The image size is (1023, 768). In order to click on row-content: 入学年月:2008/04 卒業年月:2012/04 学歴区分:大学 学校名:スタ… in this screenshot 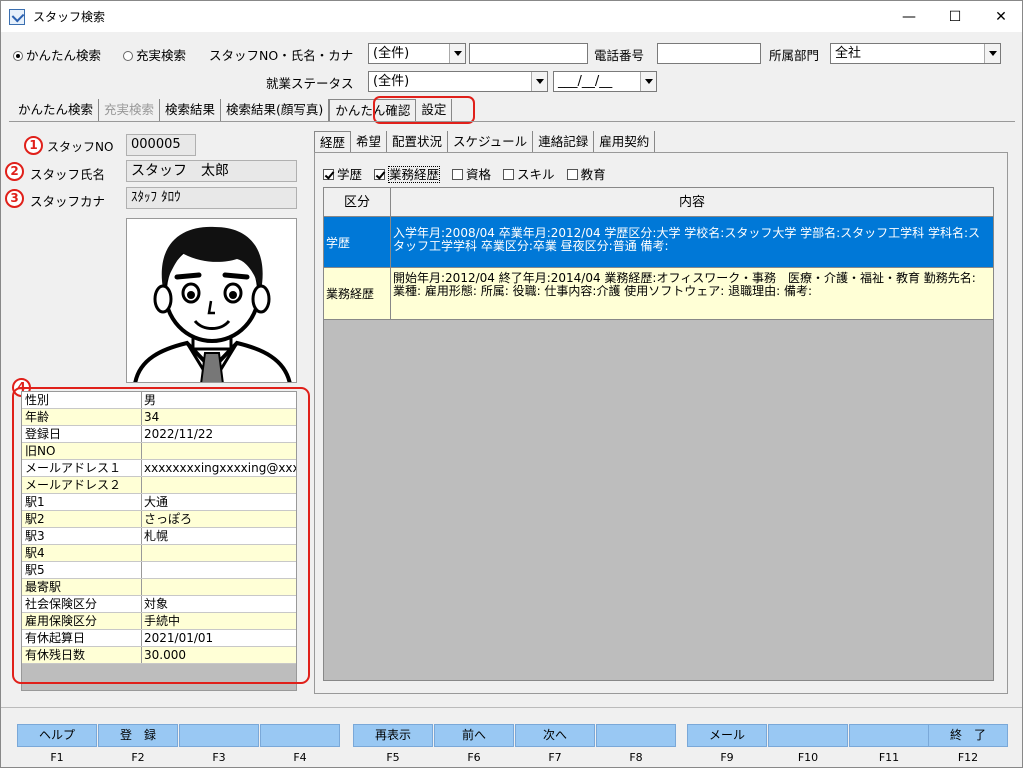, I will do `click(687, 239)`.